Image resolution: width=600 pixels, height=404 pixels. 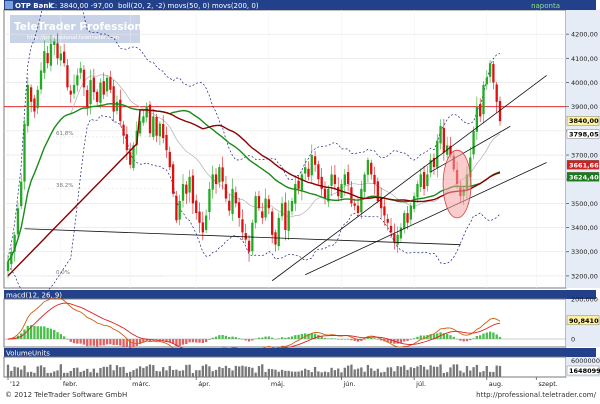 What do you see at coordinates (349, 384) in the screenshot?
I see `time-tick-label: jún.` at bounding box center [349, 384].